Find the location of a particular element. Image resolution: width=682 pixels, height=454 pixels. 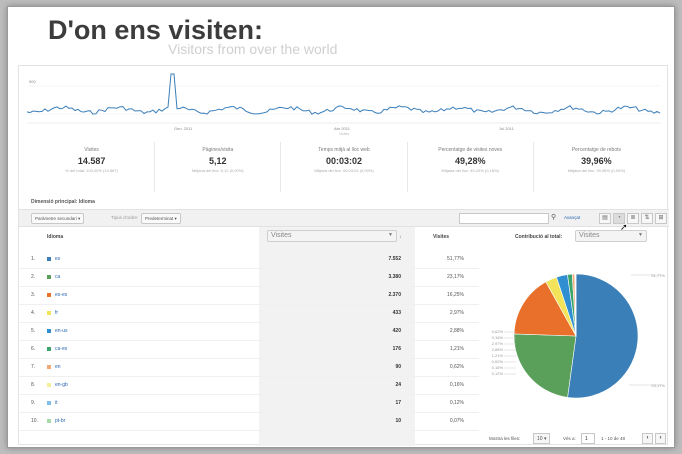

metric-value: 14.587 is located at coordinates (91, 161).